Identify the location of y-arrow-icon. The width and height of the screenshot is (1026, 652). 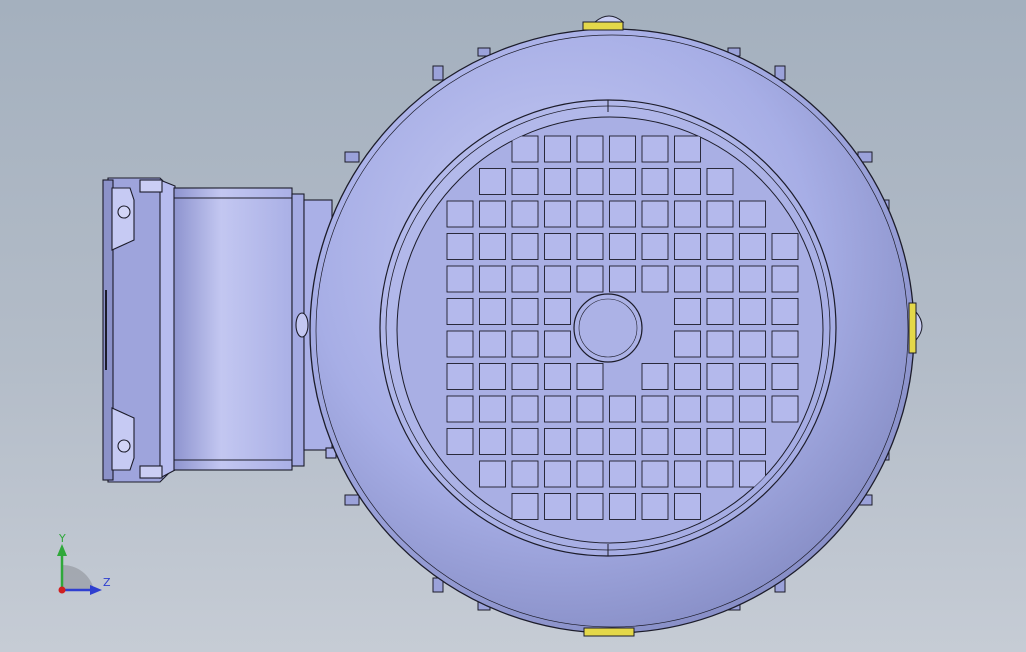
(62, 550).